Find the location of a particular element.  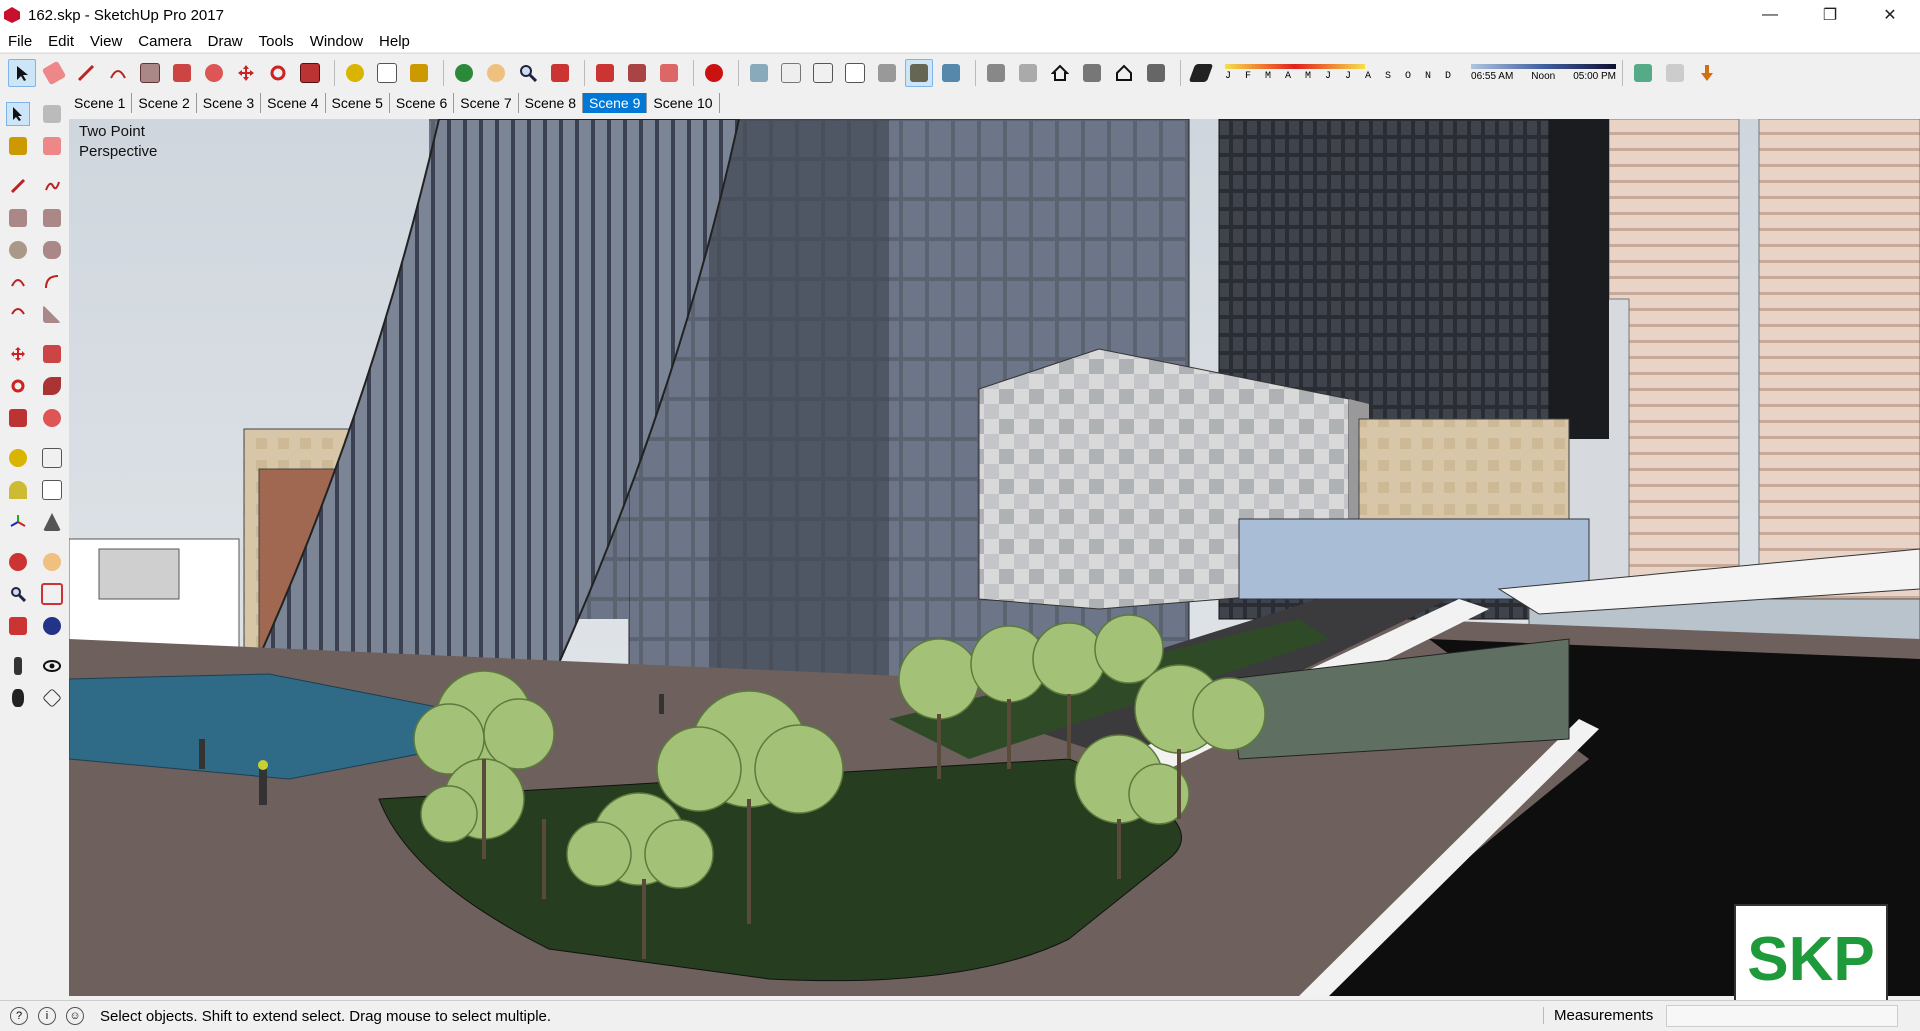

paint-bucket-button is located at coordinates (419, 73).